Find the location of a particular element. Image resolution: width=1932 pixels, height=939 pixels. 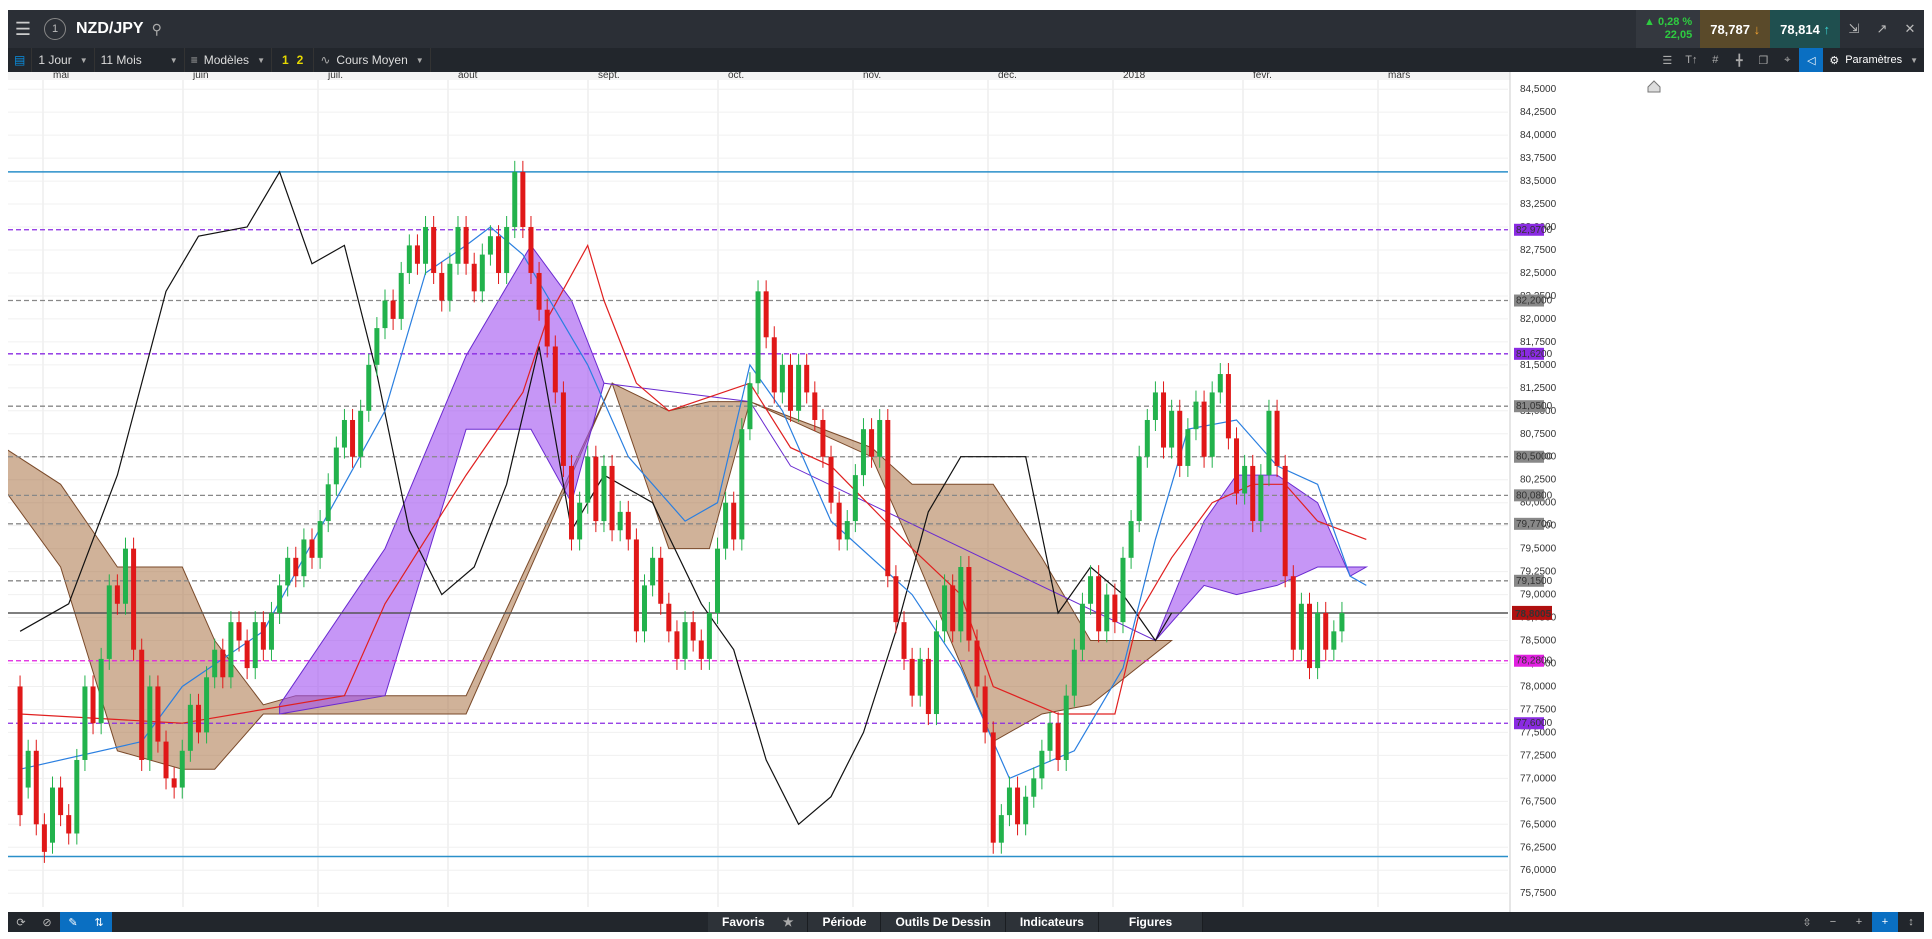

refresh-icon: ⟳ is located at coordinates (21, 922).